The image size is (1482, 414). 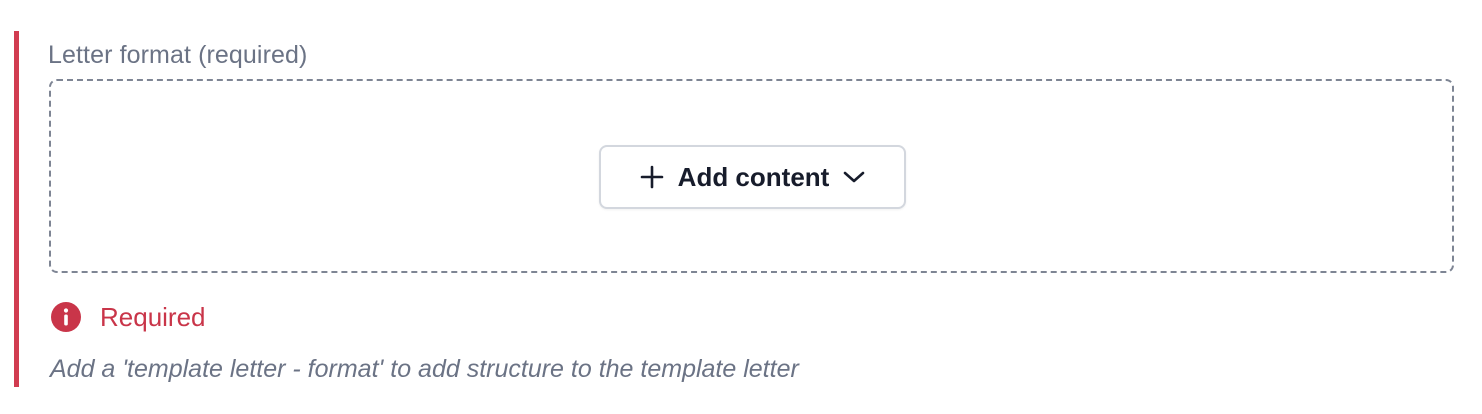 I want to click on add-content-label: Add content, so click(x=753, y=176).